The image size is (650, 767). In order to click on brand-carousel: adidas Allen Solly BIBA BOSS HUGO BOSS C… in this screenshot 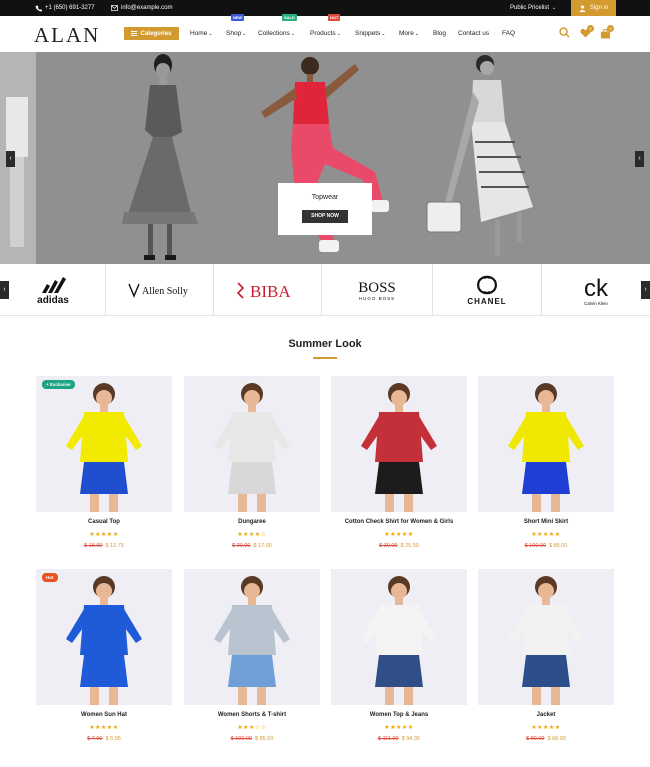, I will do `click(325, 290)`.